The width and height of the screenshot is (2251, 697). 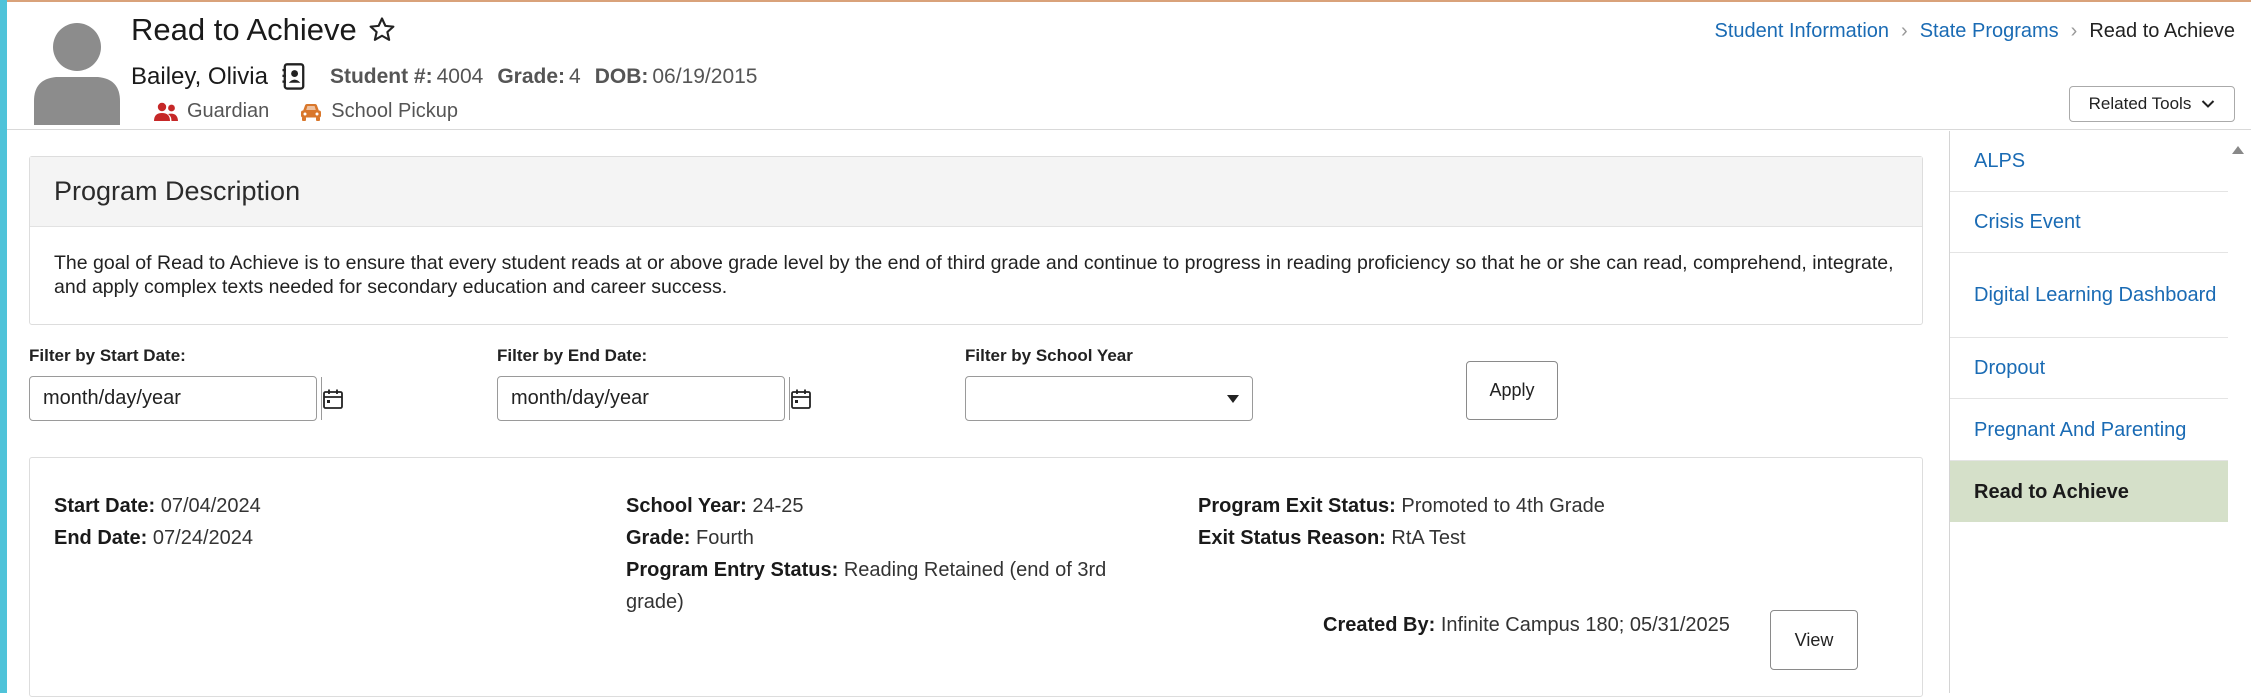 What do you see at coordinates (976, 192) in the screenshot?
I see `program-description-title: Program Description` at bounding box center [976, 192].